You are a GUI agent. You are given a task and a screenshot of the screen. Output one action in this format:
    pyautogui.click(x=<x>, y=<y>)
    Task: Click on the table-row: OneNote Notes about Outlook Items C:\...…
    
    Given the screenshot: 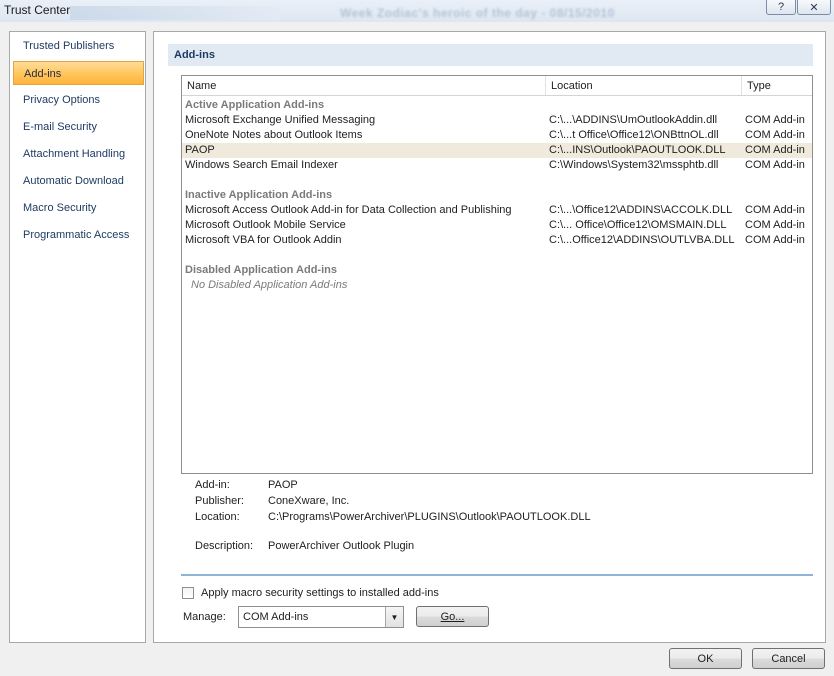 What is the action you would take?
    pyautogui.click(x=497, y=135)
    